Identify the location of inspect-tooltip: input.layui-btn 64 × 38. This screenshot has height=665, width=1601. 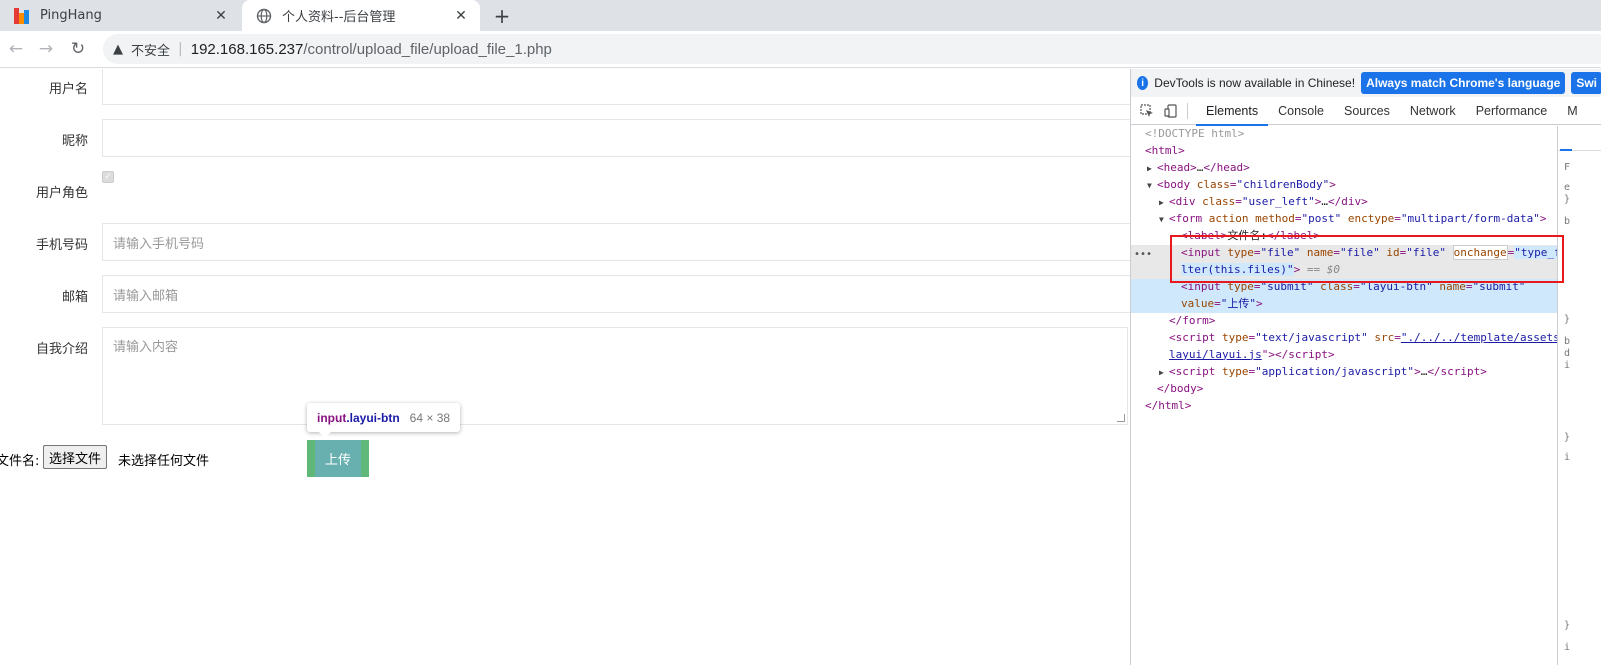
(384, 420).